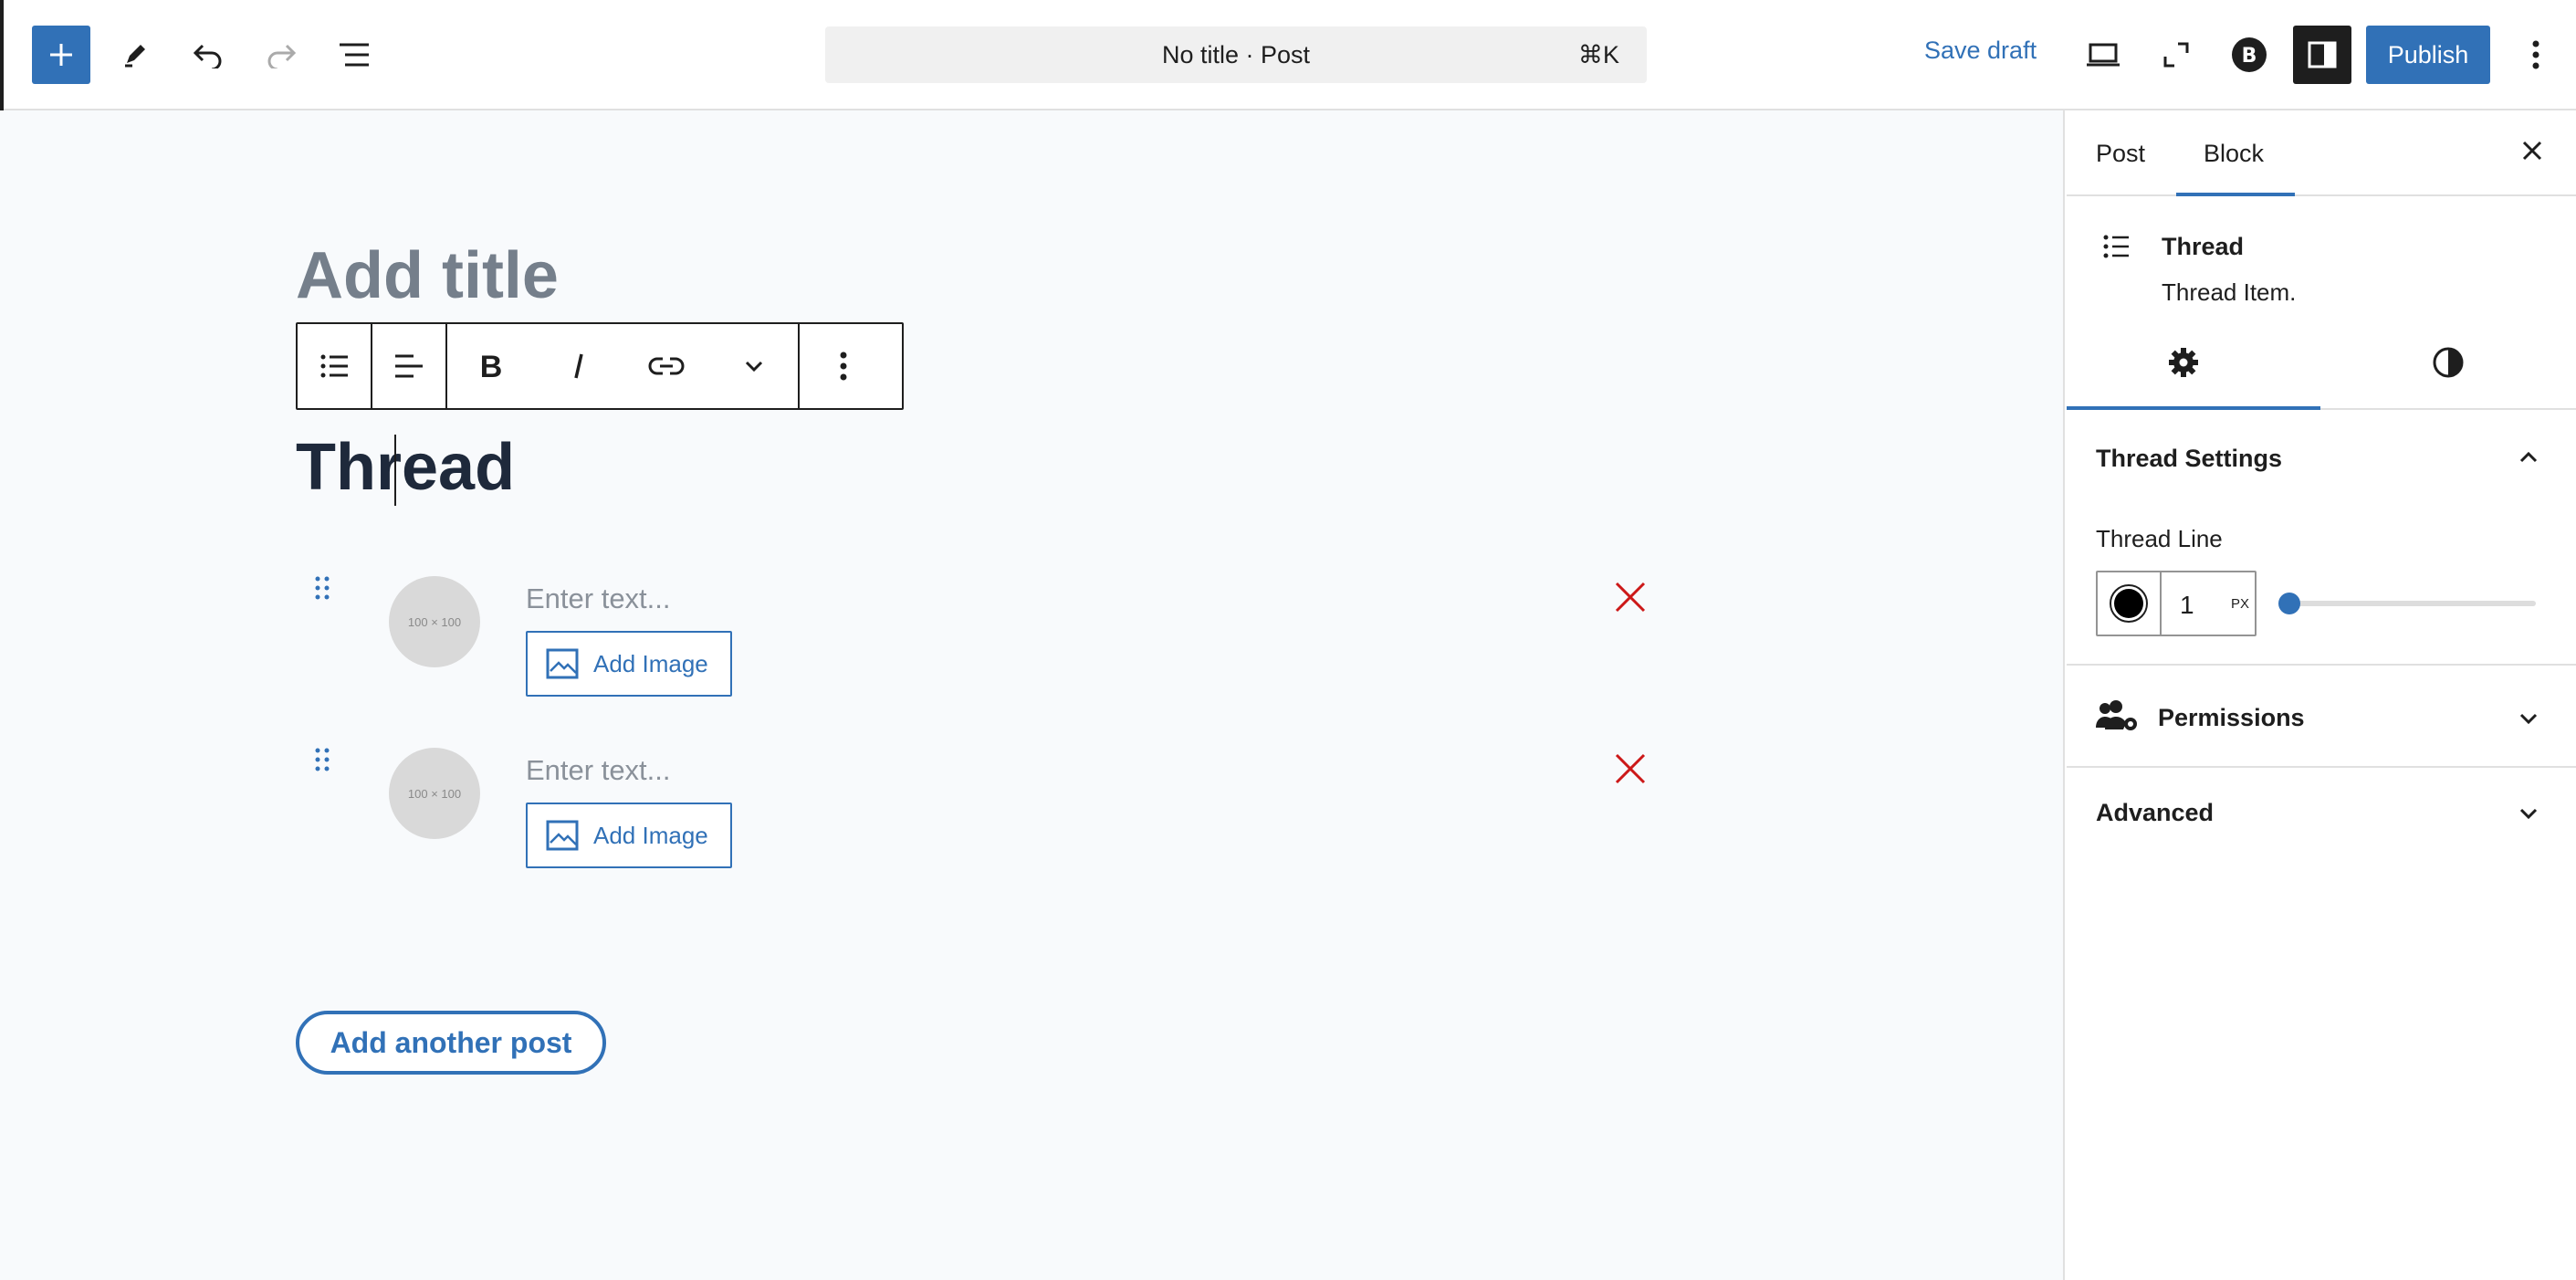 The height and width of the screenshot is (1280, 2576). I want to click on gear-icon, so click(2184, 362).